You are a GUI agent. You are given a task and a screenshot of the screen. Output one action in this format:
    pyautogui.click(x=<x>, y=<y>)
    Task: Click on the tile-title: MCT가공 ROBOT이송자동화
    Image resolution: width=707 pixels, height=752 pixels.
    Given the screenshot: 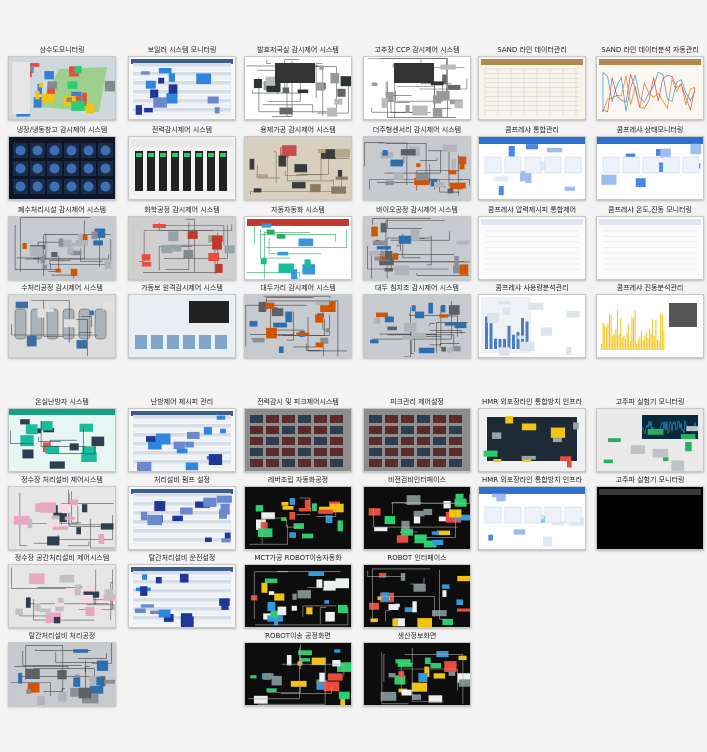 What is the action you would take?
    pyautogui.click(x=298, y=558)
    